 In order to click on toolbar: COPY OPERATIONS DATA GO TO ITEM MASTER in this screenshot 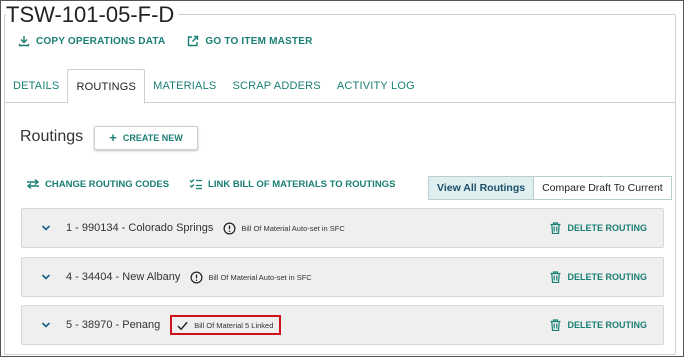, I will do `click(165, 41)`.